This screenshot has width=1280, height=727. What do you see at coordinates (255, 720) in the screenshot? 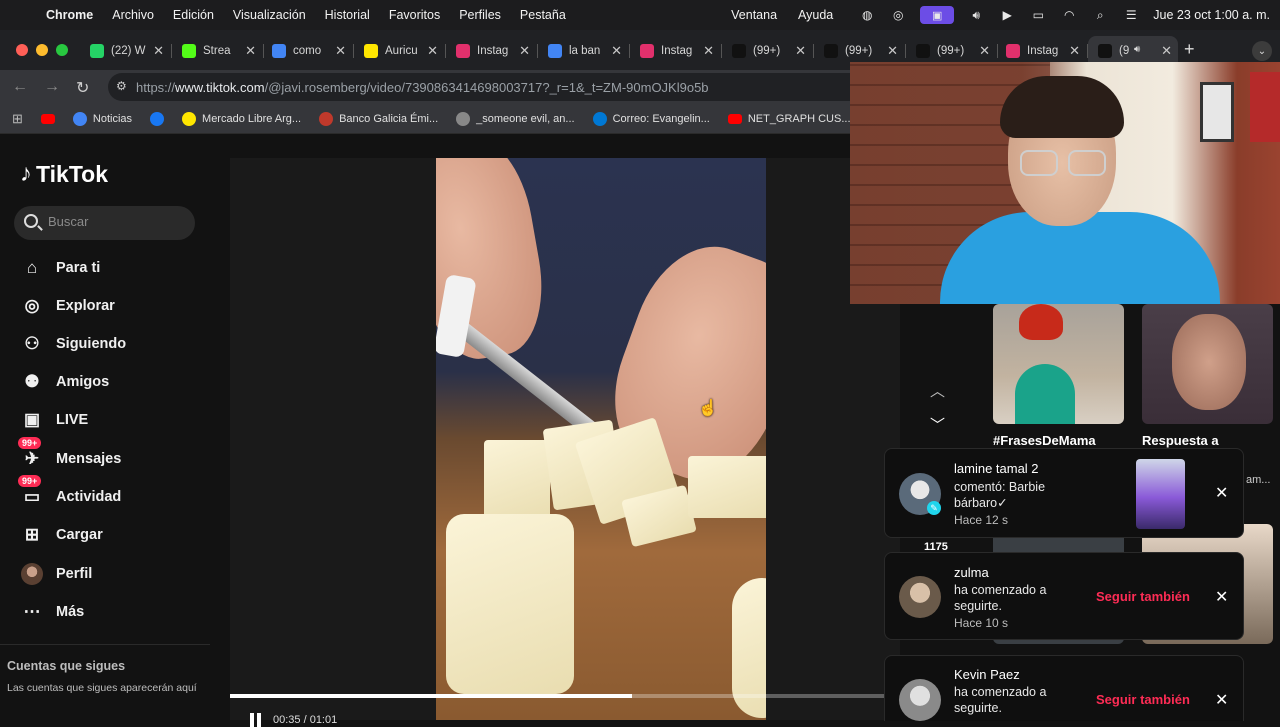
I see `pause-button` at bounding box center [255, 720].